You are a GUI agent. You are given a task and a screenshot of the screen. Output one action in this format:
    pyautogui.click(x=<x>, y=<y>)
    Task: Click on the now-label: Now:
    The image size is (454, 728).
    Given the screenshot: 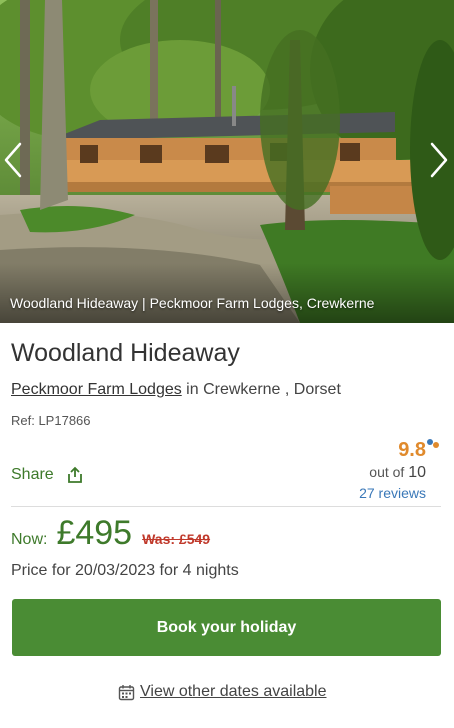 What is the action you would take?
    pyautogui.click(x=29, y=539)
    